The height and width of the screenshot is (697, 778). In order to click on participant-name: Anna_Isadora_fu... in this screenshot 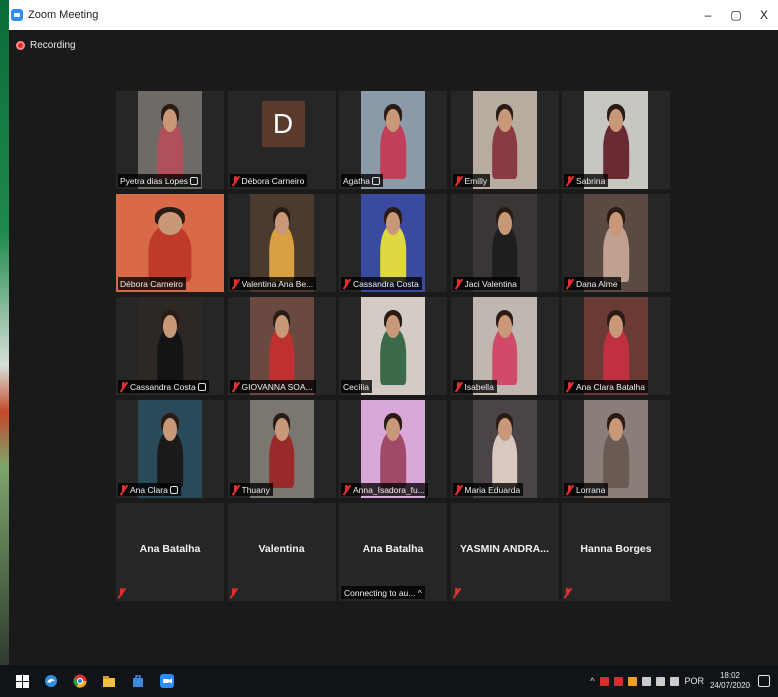, I will do `click(389, 489)`.